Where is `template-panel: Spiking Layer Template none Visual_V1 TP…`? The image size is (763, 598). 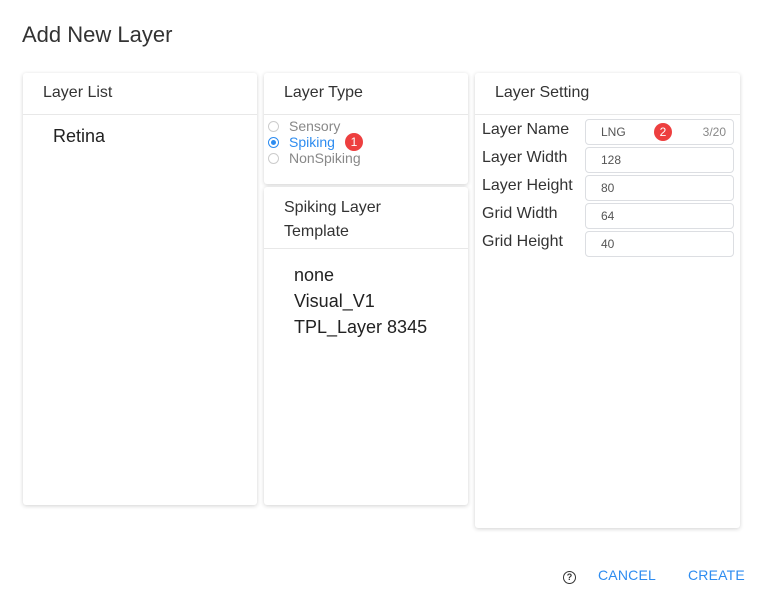
template-panel: Spiking Layer Template none Visual_V1 TP… is located at coordinates (366, 346).